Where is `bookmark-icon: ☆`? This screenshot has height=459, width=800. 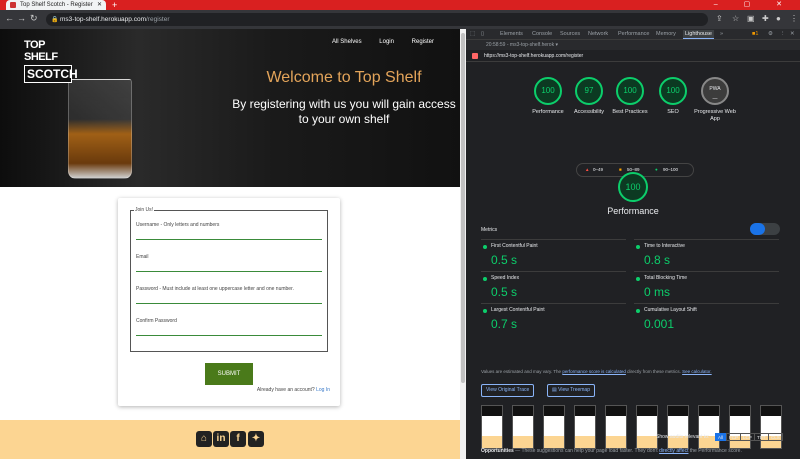
bookmark-icon: ☆ is located at coordinates (735, 18).